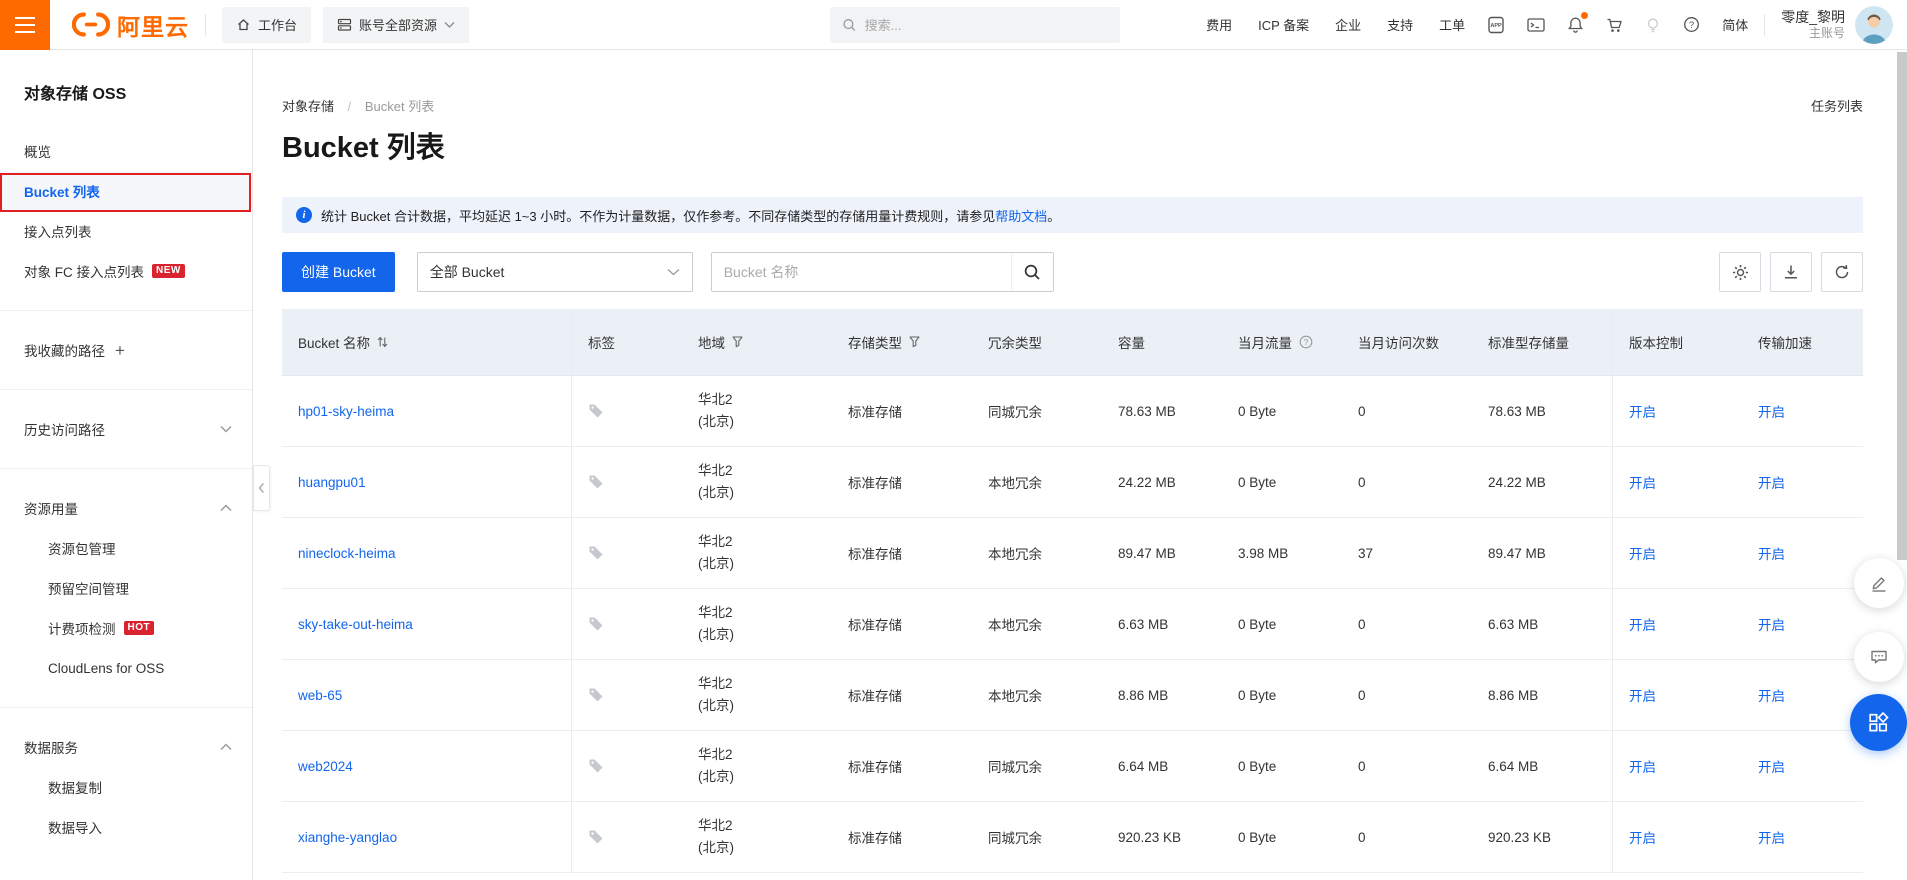  I want to click on sidebar-item-billing-check: 计费项检测 HOT, so click(126, 628).